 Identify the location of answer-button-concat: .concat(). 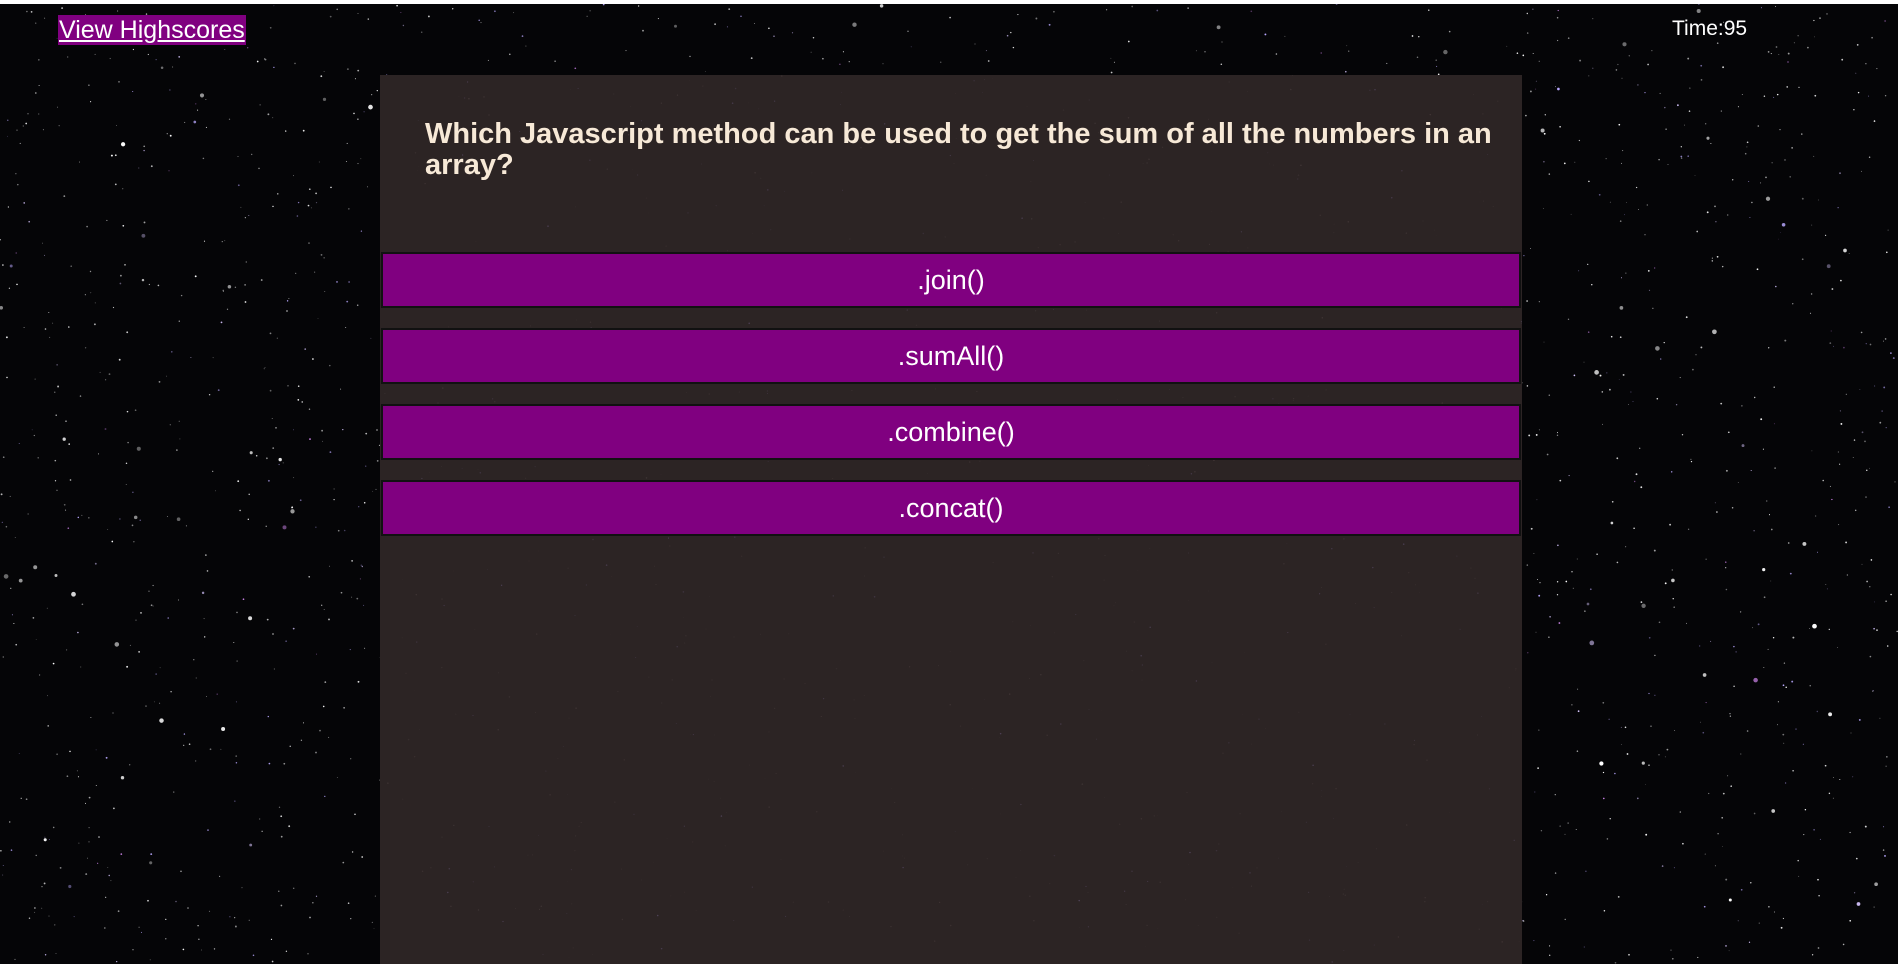
(951, 508).